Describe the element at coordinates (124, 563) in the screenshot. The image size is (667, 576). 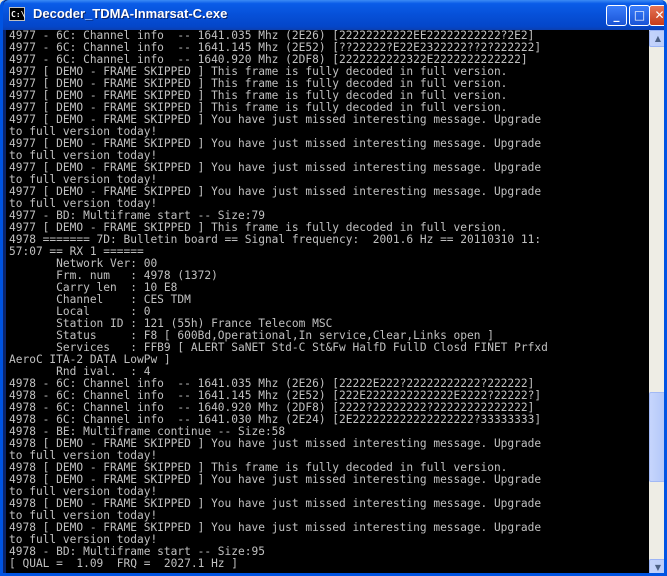
I see `console-line: [ QUAL = 1.09 FRQ = 2027.1 Hz ]` at that location.